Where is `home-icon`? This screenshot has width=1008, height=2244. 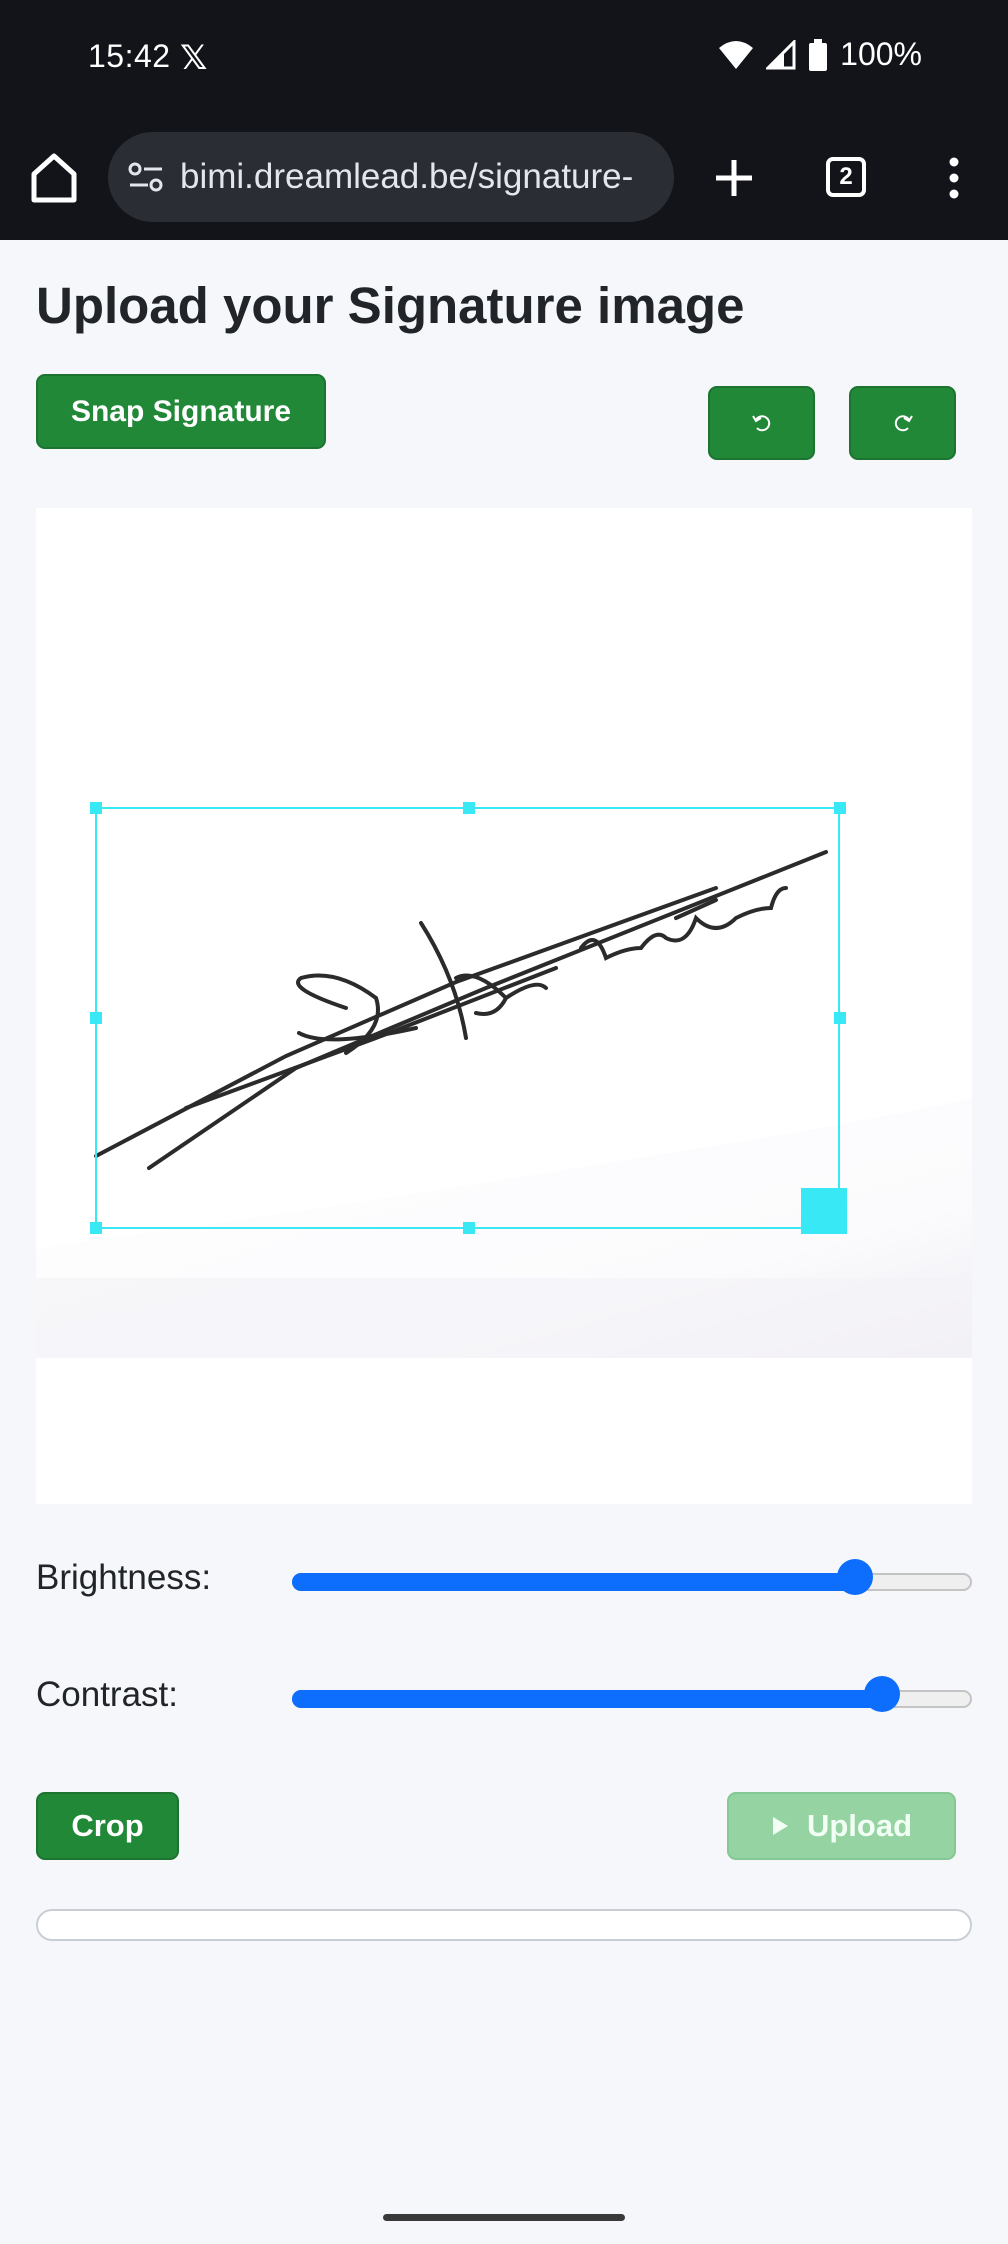
home-icon is located at coordinates (54, 178).